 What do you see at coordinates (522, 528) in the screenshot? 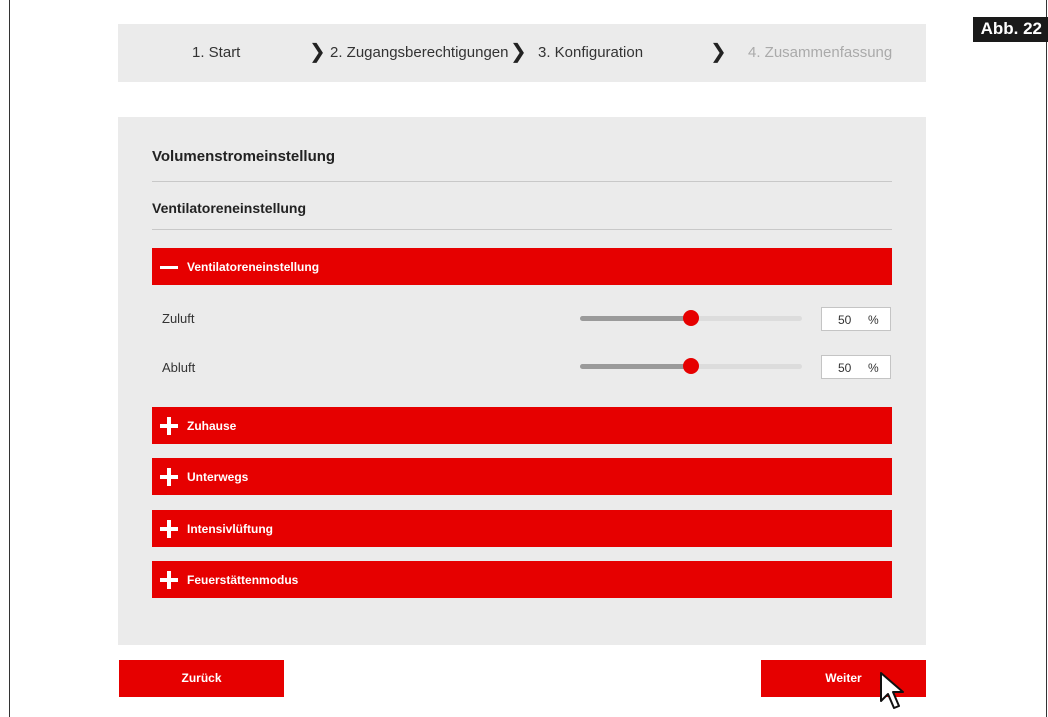
I see `accordion-intensivlueftung: Intensivlüftung` at bounding box center [522, 528].